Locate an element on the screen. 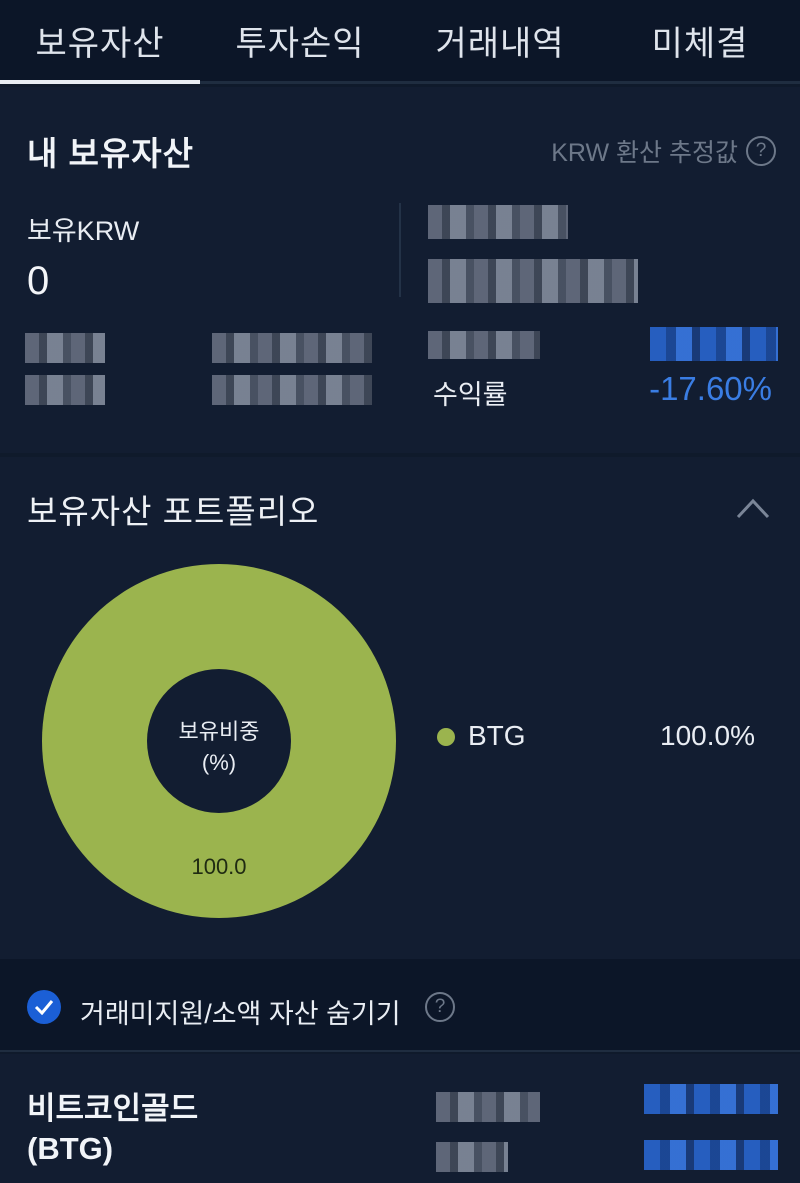  summary-title: 내 보유자산 is located at coordinates (110, 153).